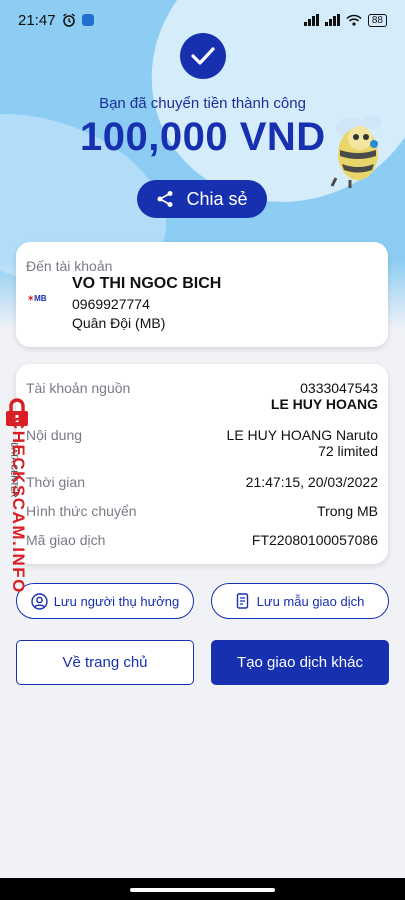  Describe the element at coordinates (348, 451) in the screenshot. I see `content-line2: 72 limited` at that location.